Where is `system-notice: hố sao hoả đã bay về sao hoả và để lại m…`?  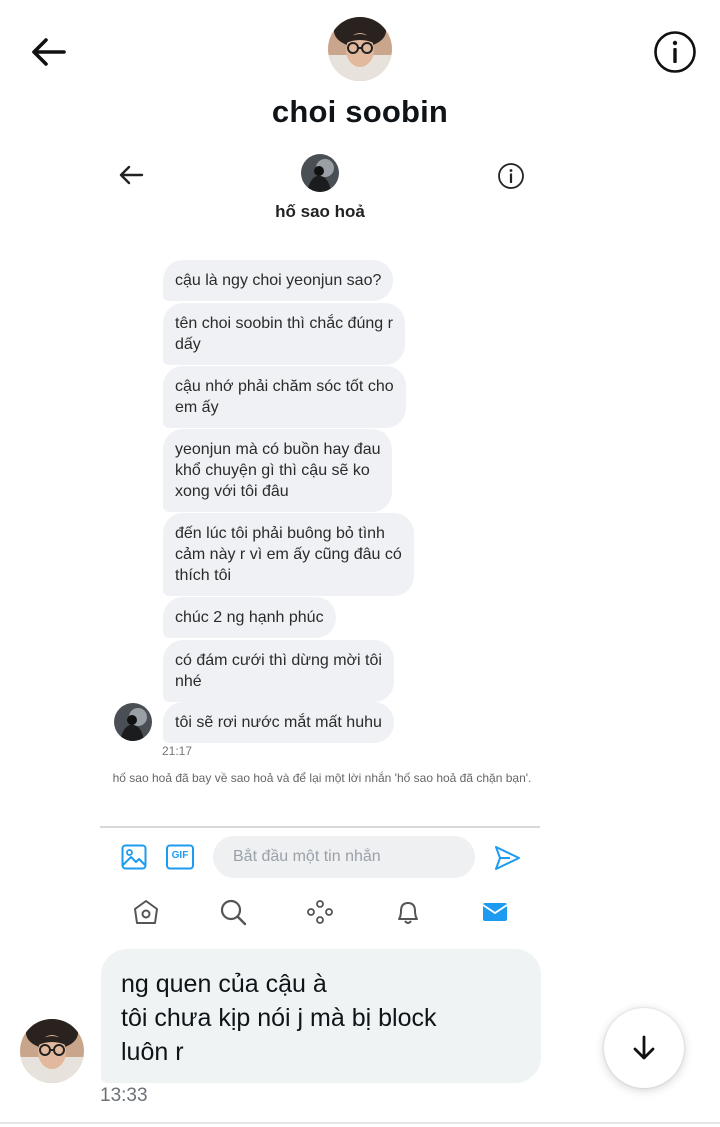
system-notice: hố sao hoả đã bay về sao hoả và để lại m… is located at coordinates (322, 778).